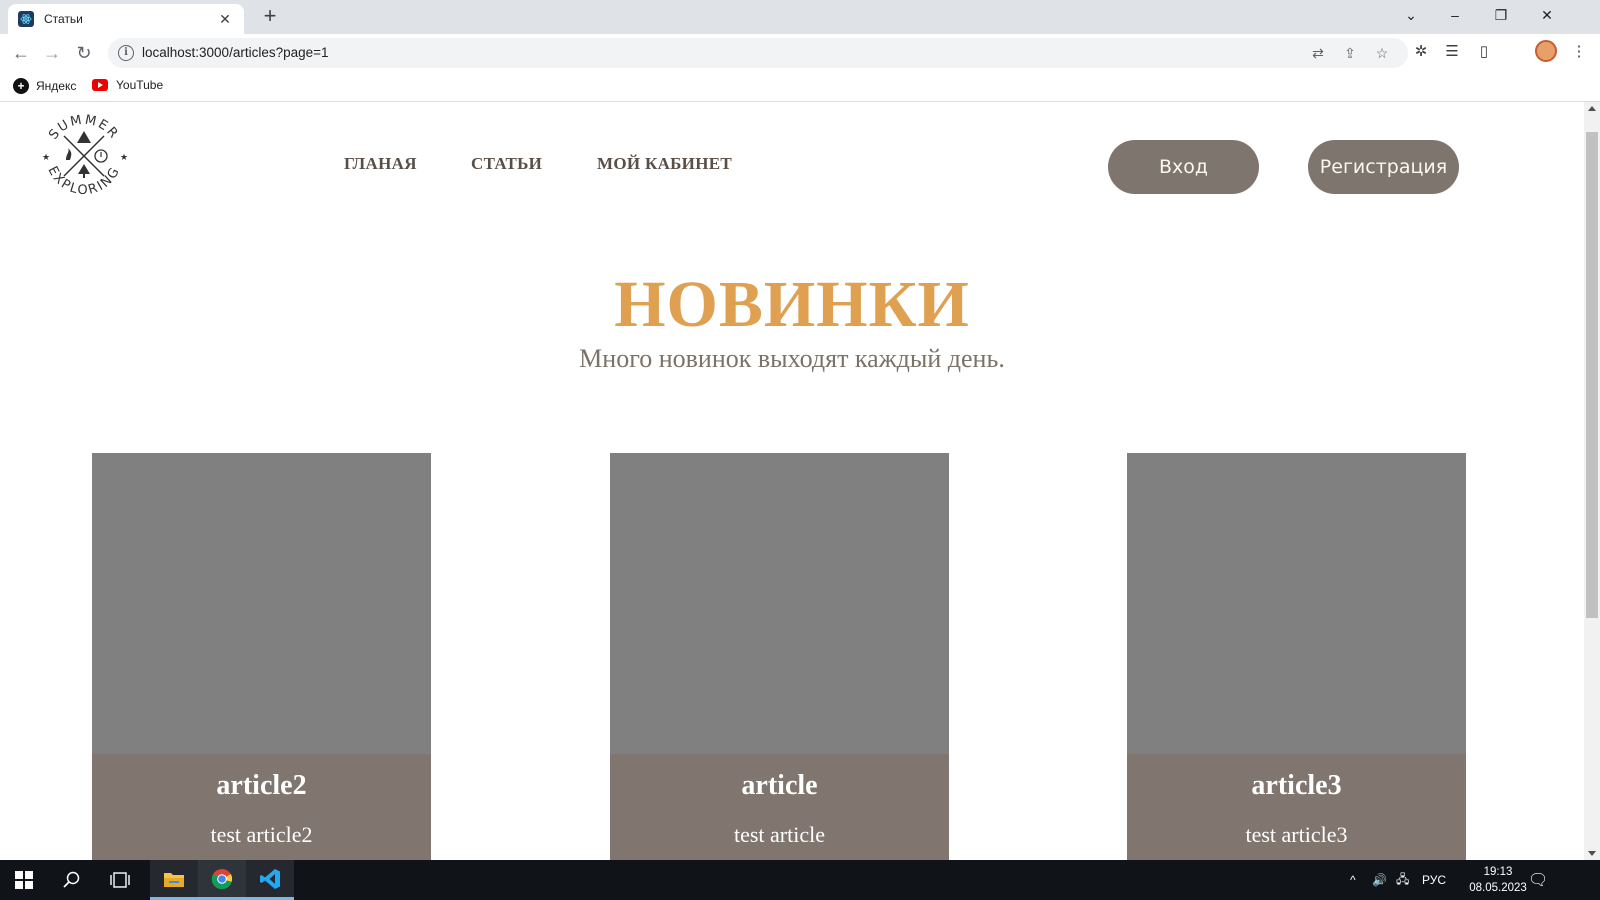 The width and height of the screenshot is (1600, 900). I want to click on browser-menu-icon: ⋮, so click(1579, 51).